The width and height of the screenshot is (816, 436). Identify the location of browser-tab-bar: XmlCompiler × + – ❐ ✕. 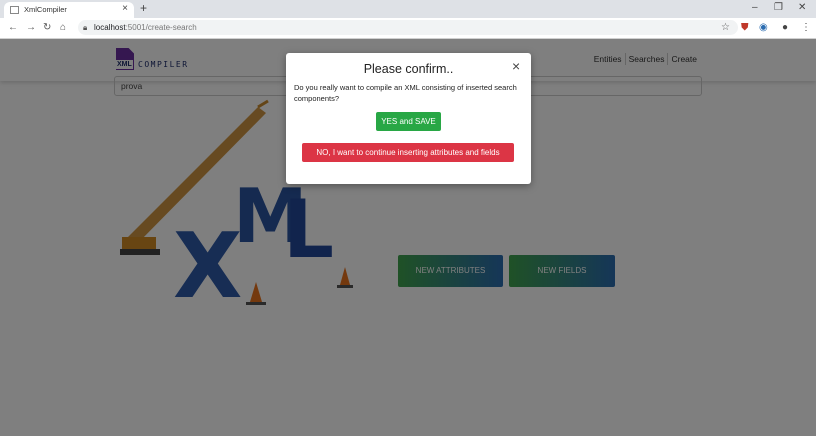
(408, 9).